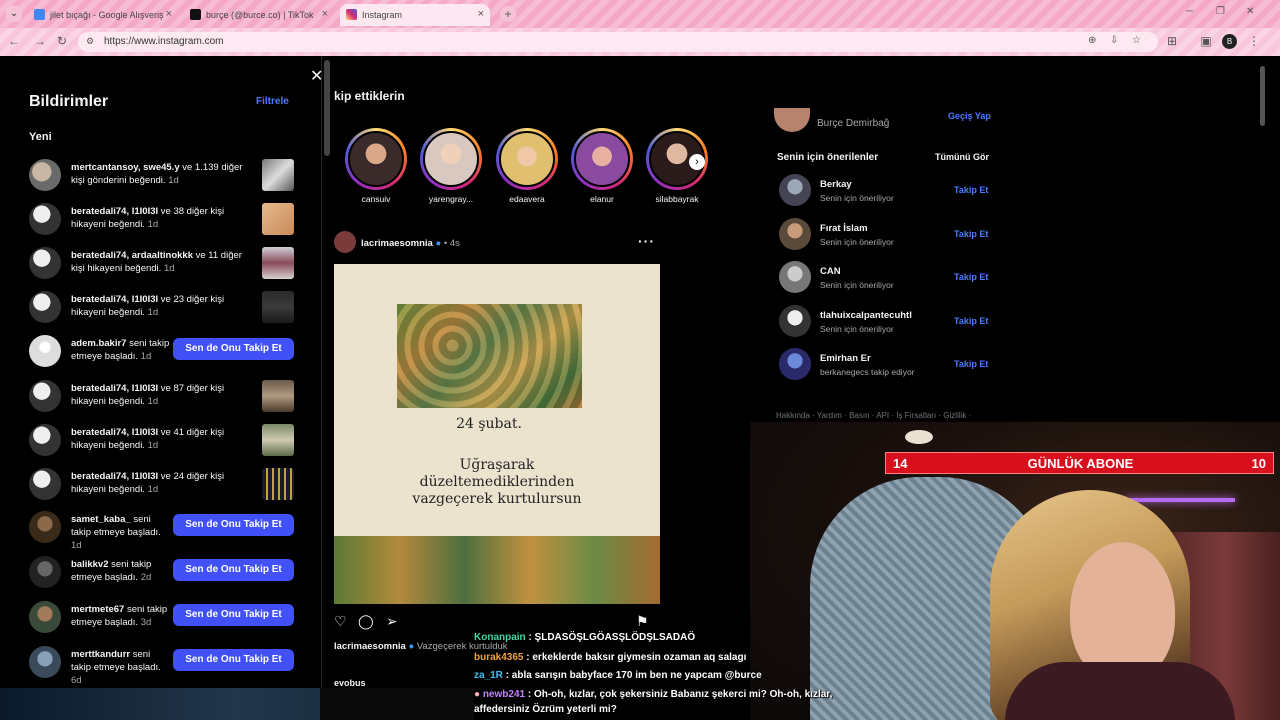  Describe the element at coordinates (14, 14) in the screenshot. I see `tab-search-icon: ⌄` at that location.